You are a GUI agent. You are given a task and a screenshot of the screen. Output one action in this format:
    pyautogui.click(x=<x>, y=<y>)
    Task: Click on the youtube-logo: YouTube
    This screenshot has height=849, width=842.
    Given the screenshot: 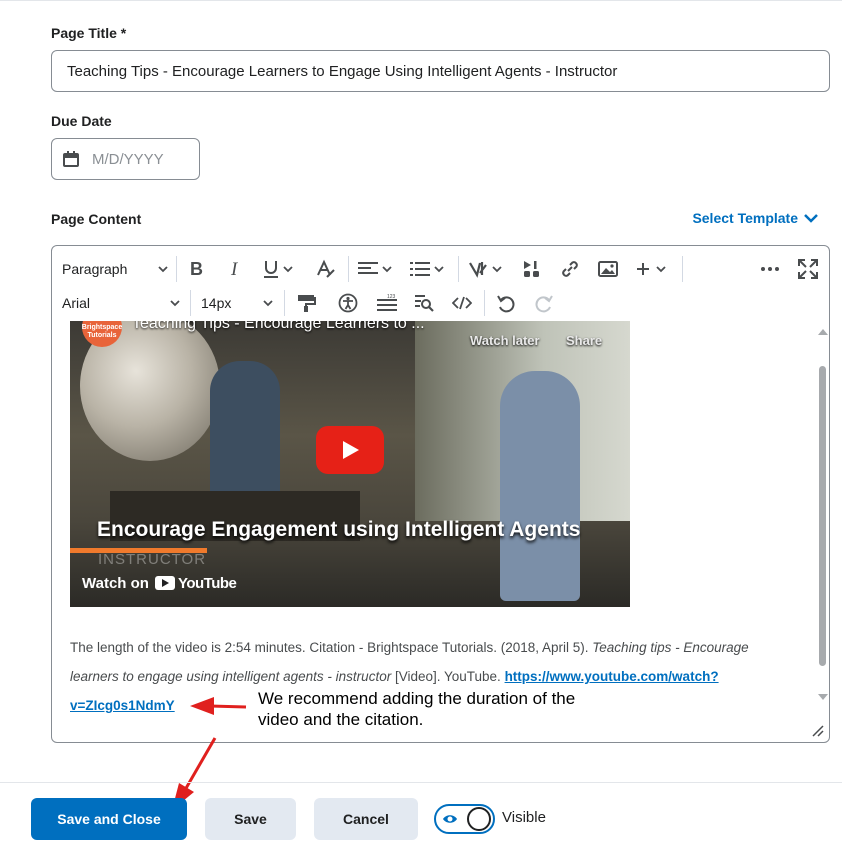 What is the action you would take?
    pyautogui.click(x=195, y=583)
    